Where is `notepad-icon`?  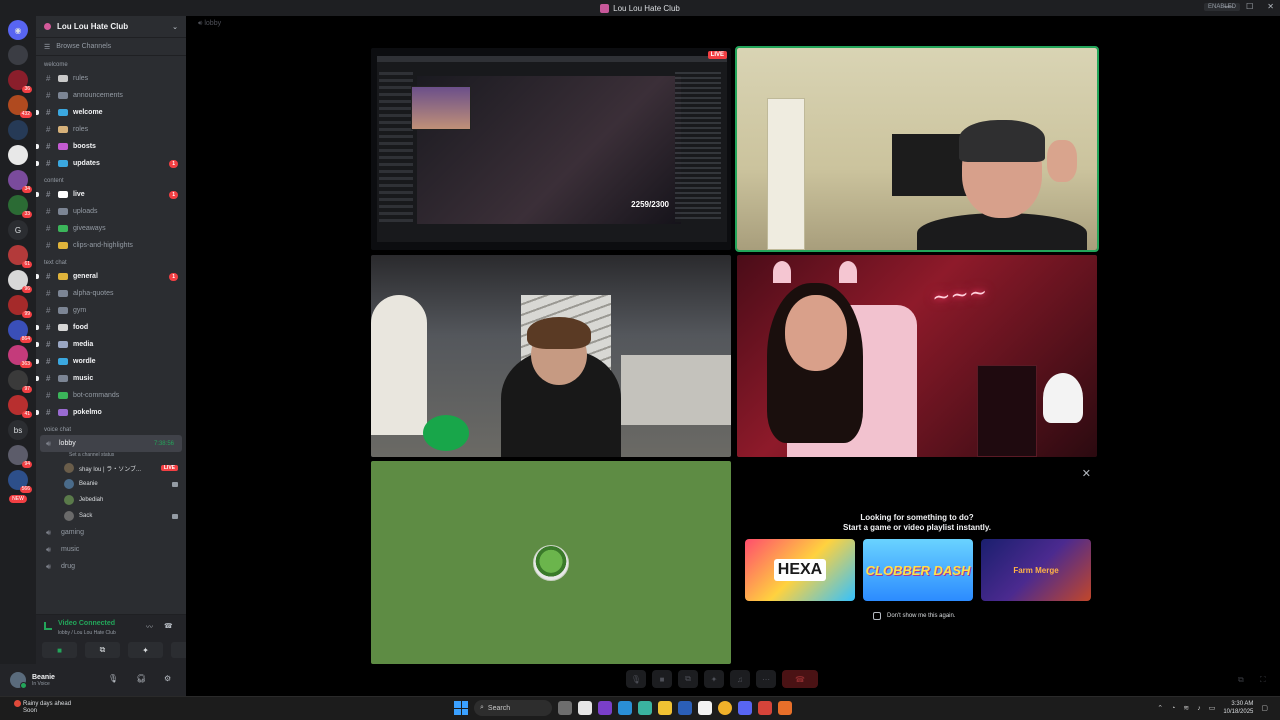 notepad-icon is located at coordinates (705, 708).